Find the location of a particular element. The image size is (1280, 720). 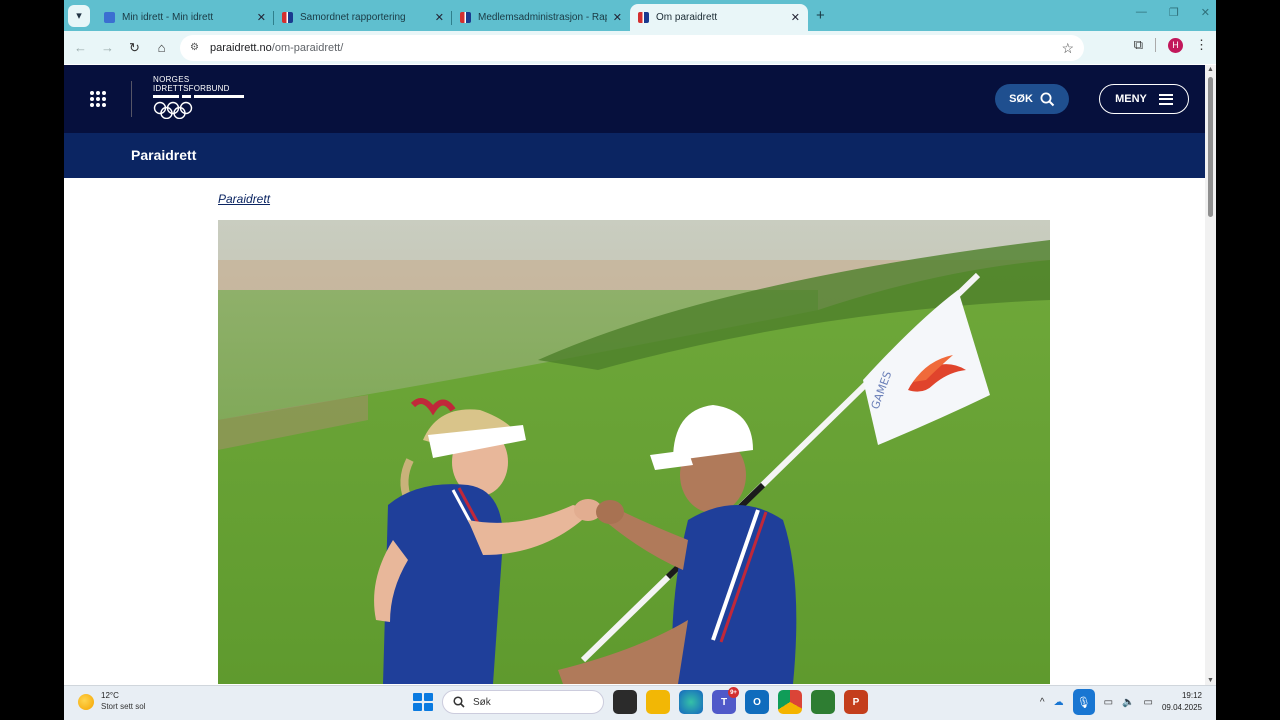

url-host: paraidrett.no is located at coordinates (241, 48).